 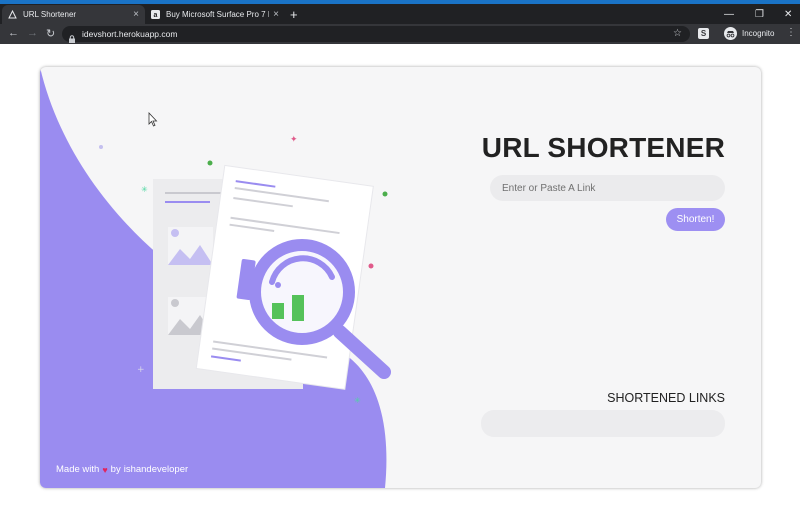 I want to click on menu-icon: ⋮, so click(x=791, y=32).